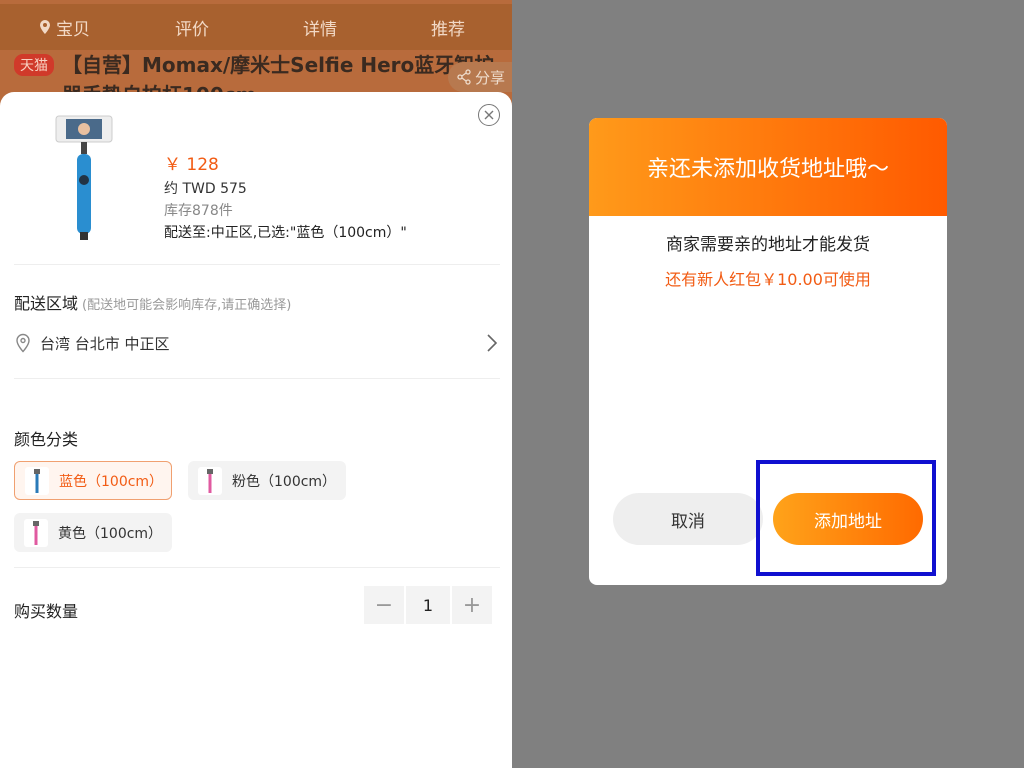 The width and height of the screenshot is (1024, 768). Describe the element at coordinates (464, 77) in the screenshot. I see `share-icon` at that location.